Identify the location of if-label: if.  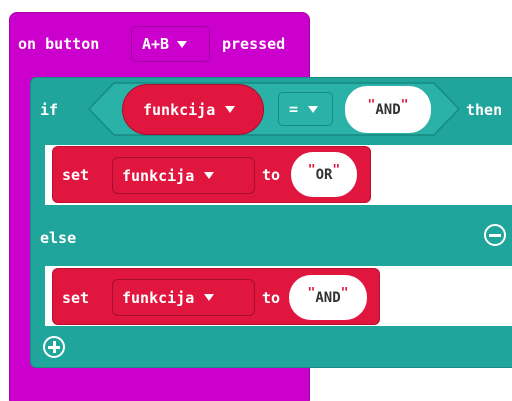
(49, 110).